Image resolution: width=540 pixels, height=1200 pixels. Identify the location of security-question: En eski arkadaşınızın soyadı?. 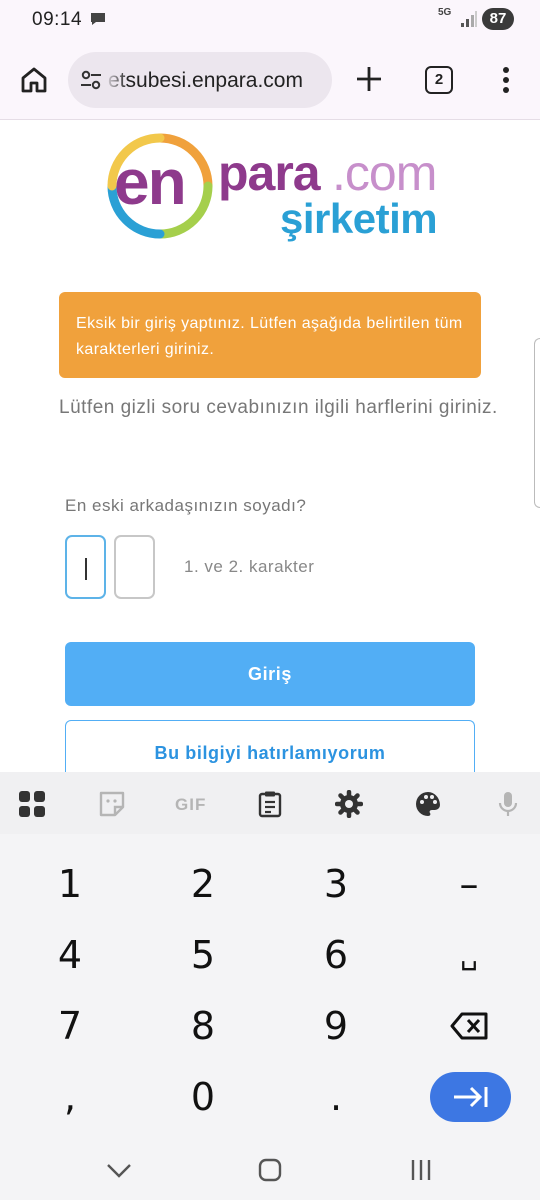
(186, 505).